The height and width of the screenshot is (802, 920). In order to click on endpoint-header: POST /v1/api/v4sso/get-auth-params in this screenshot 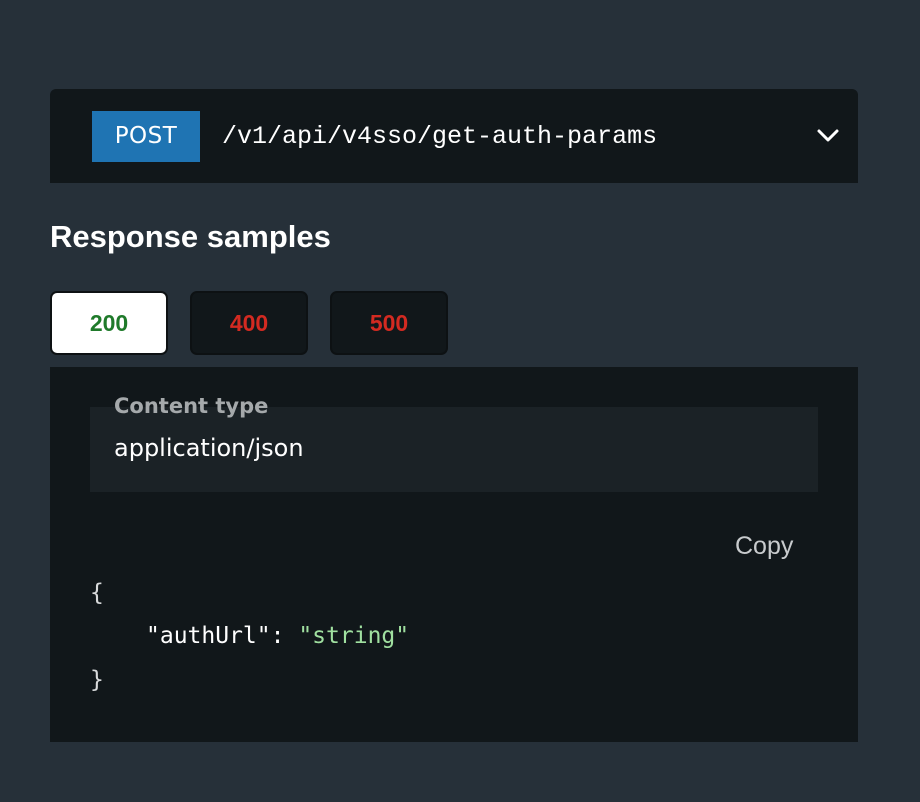, I will do `click(454, 136)`.